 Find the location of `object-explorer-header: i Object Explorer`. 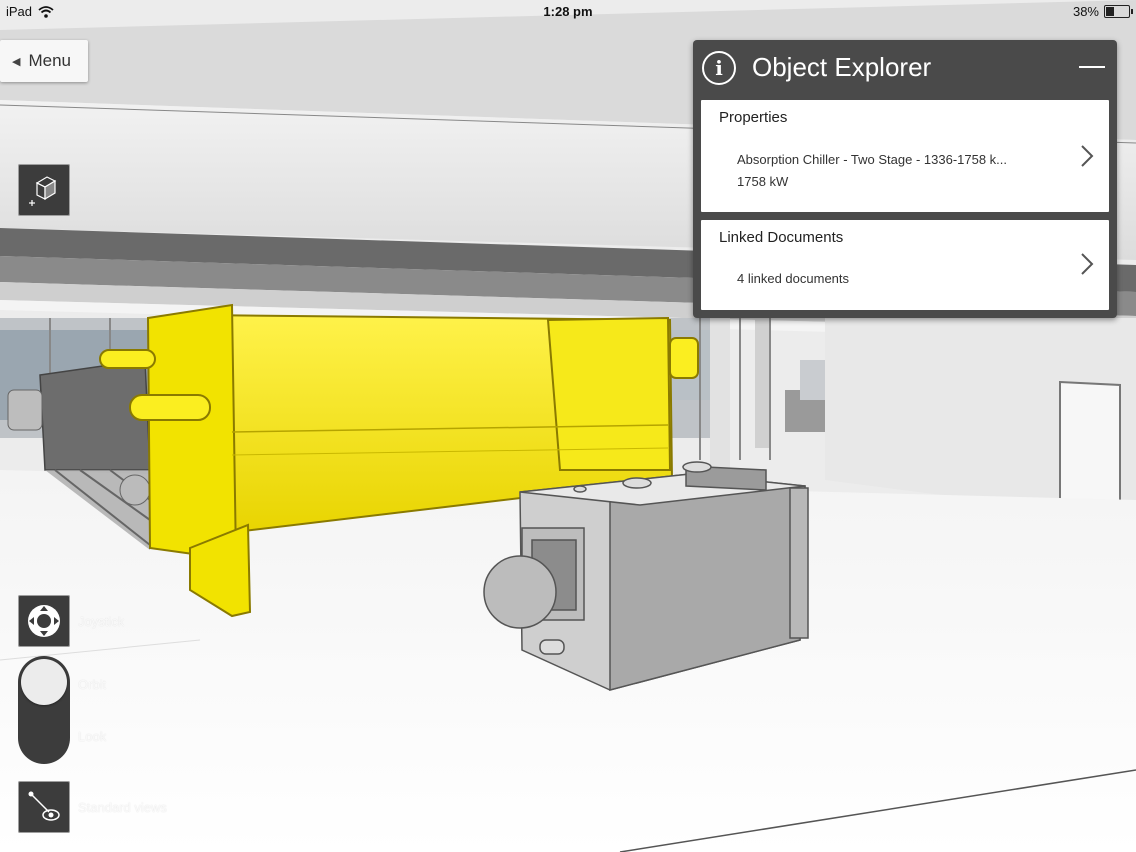

object-explorer-header: i Object Explorer is located at coordinates (905, 69).